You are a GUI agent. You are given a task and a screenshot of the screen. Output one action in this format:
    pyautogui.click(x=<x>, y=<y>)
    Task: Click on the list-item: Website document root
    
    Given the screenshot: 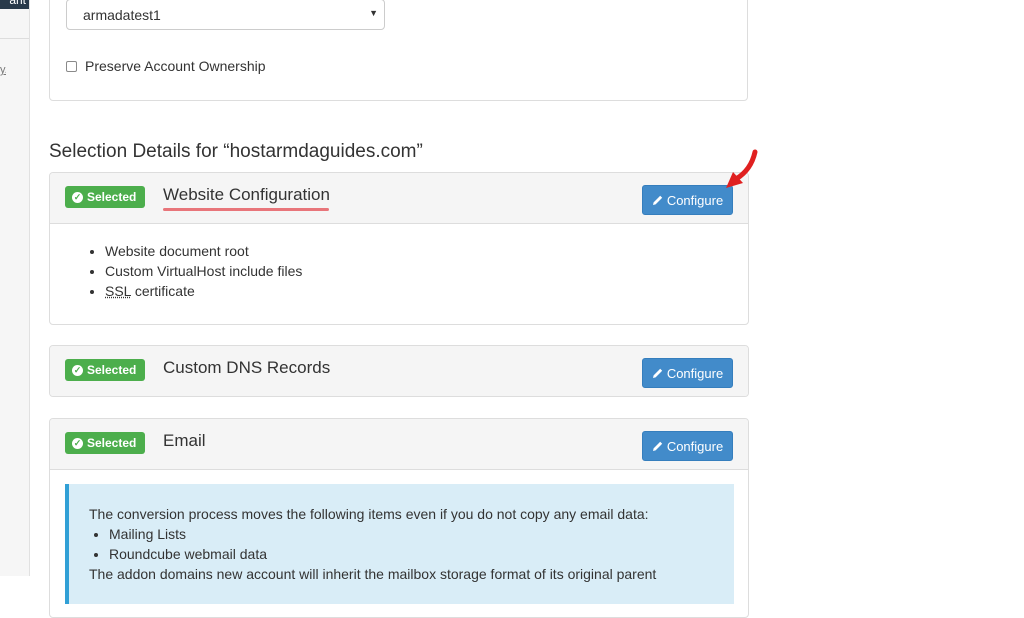 What is the action you would take?
    pyautogui.click(x=426, y=251)
    